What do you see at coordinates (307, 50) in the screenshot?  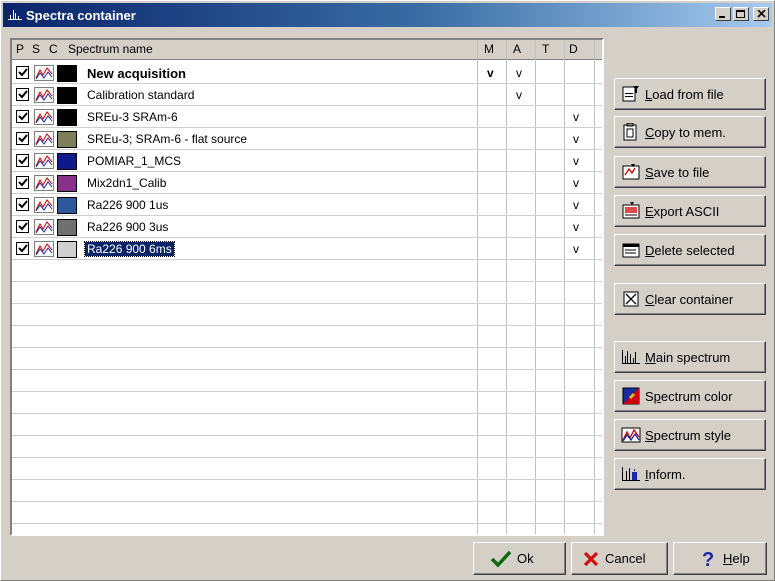 I see `grid-header: P S C Spectrum name M A T D` at bounding box center [307, 50].